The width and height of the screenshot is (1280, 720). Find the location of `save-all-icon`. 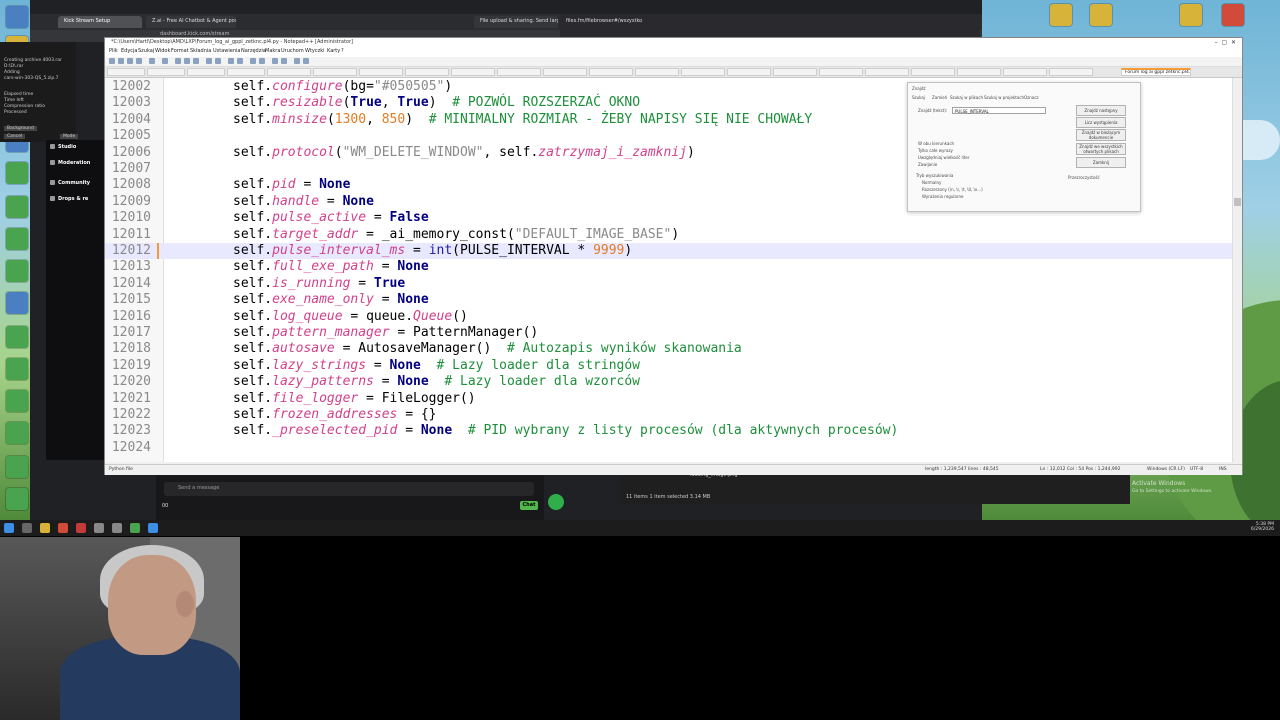

save-all-icon is located at coordinates (139, 61).